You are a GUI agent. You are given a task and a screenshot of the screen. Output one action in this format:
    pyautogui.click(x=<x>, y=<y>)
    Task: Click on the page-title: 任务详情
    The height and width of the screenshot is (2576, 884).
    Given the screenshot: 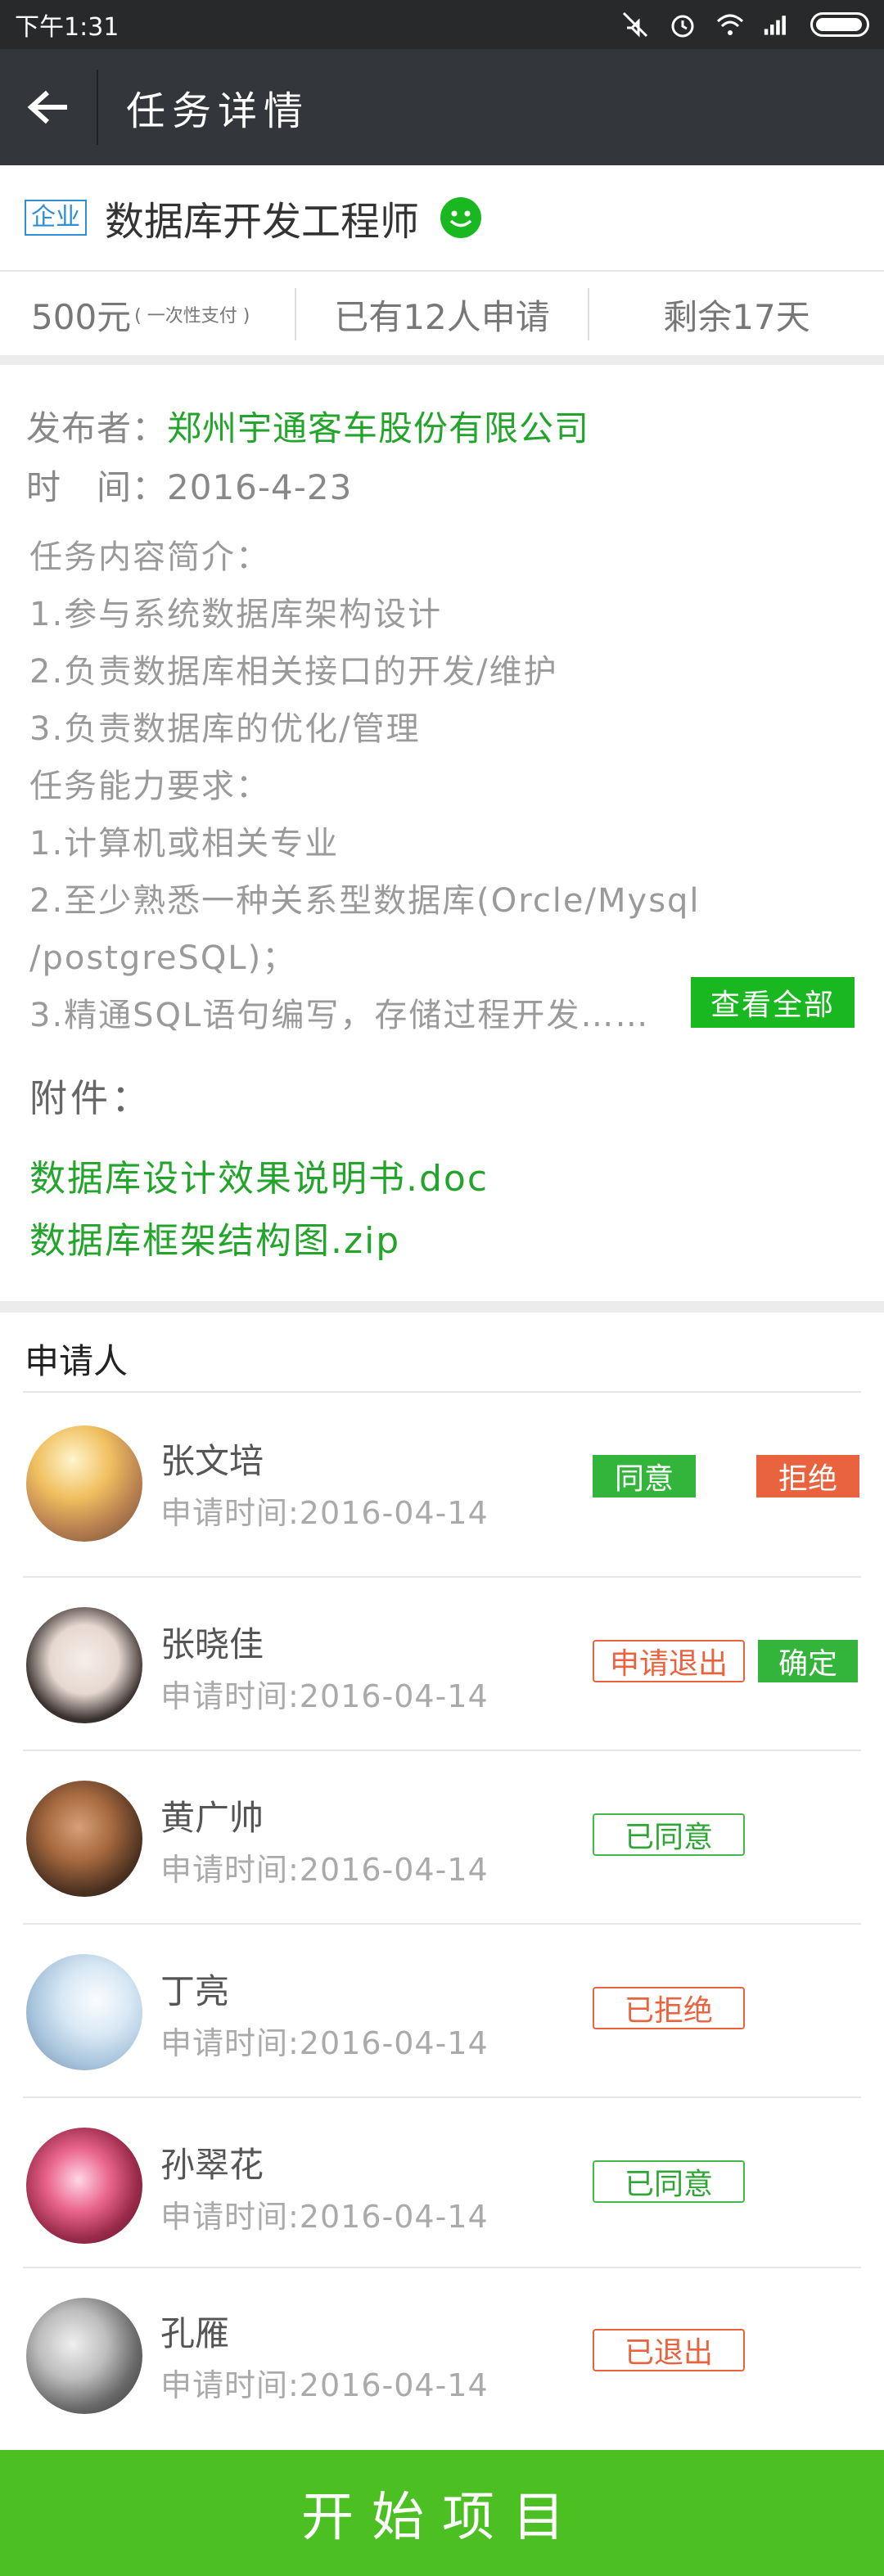 What is the action you would take?
    pyautogui.click(x=218, y=111)
    